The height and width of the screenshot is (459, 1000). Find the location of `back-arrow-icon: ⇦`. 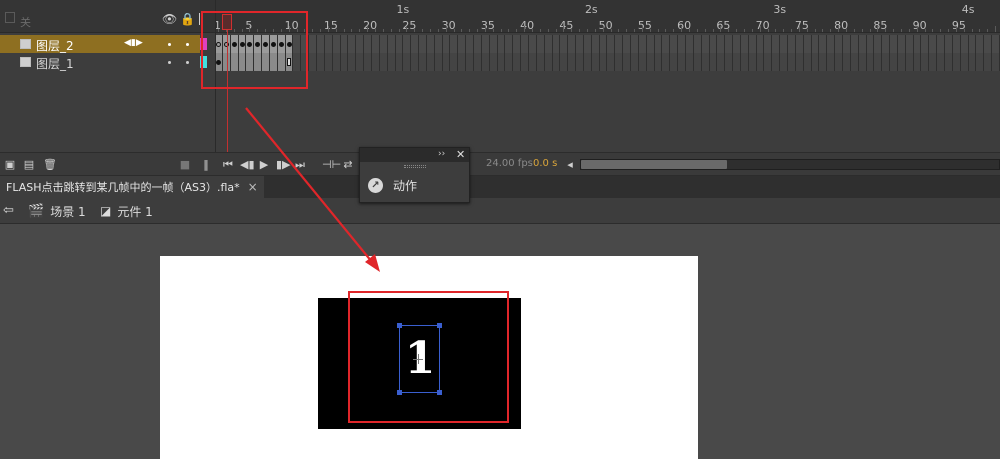

back-arrow-icon: ⇦ is located at coordinates (8, 210).